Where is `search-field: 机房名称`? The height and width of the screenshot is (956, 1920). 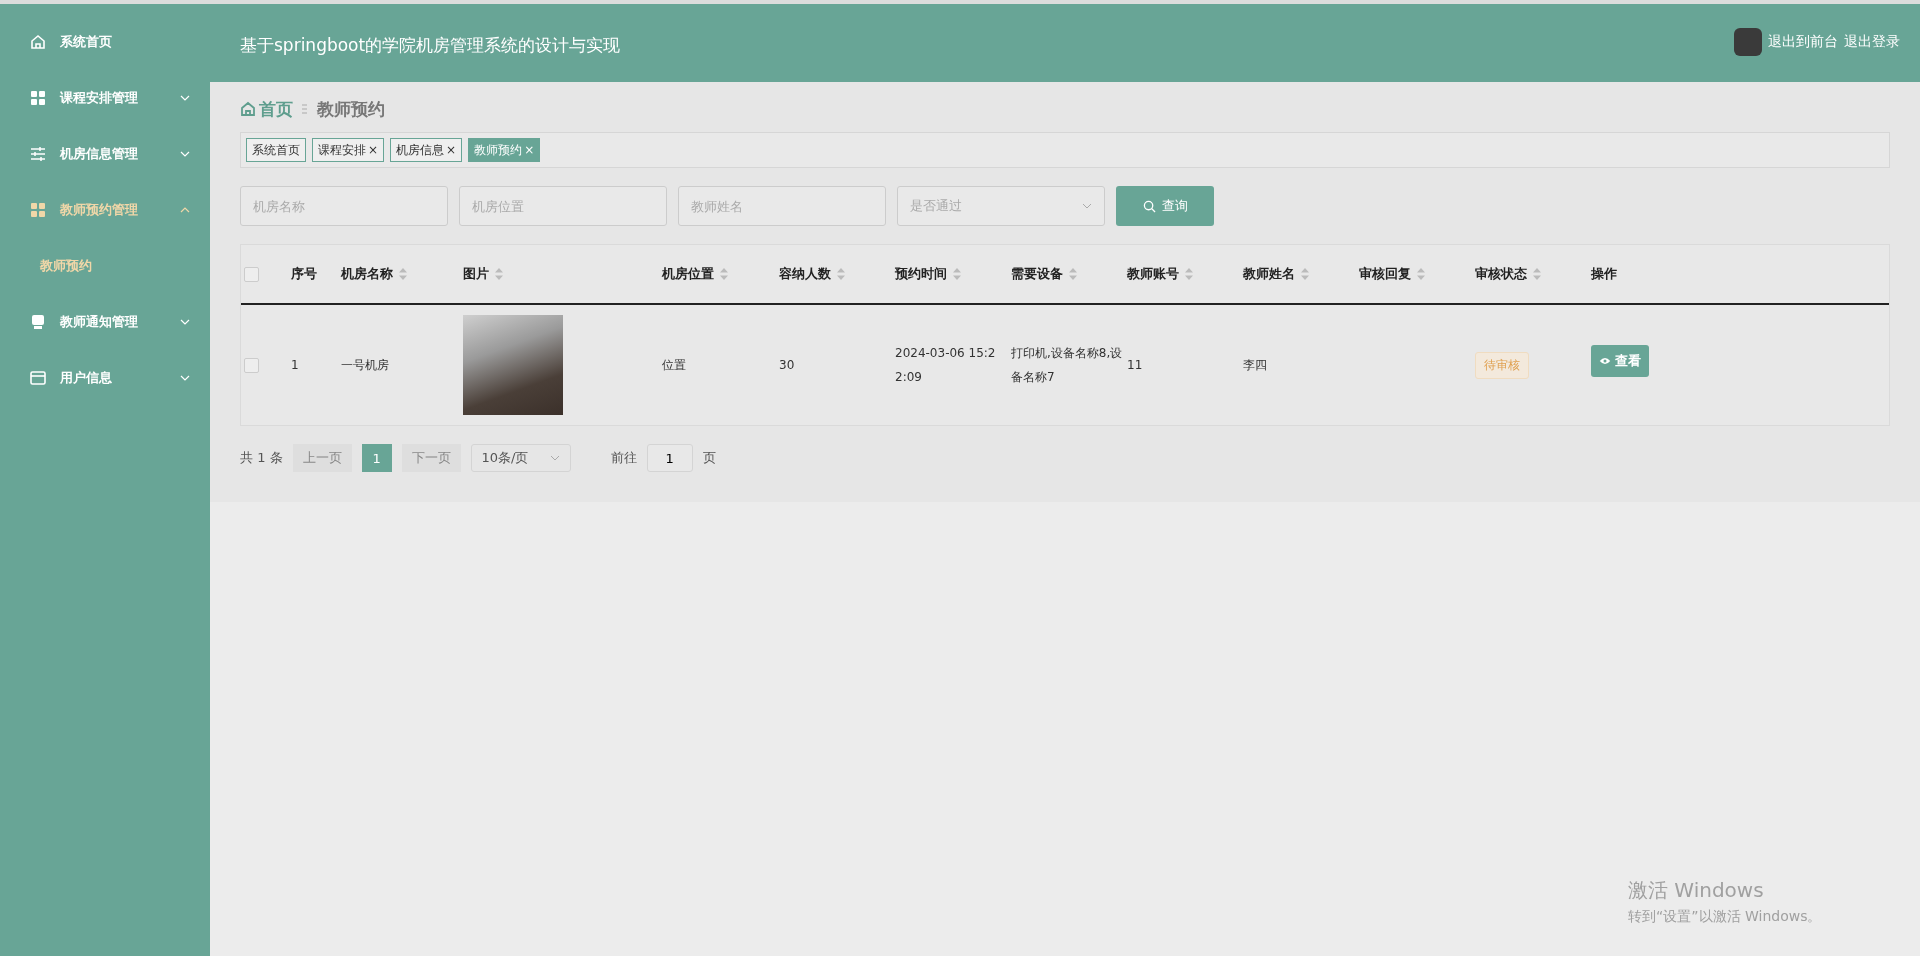
search-field: 机房名称 is located at coordinates (344, 206).